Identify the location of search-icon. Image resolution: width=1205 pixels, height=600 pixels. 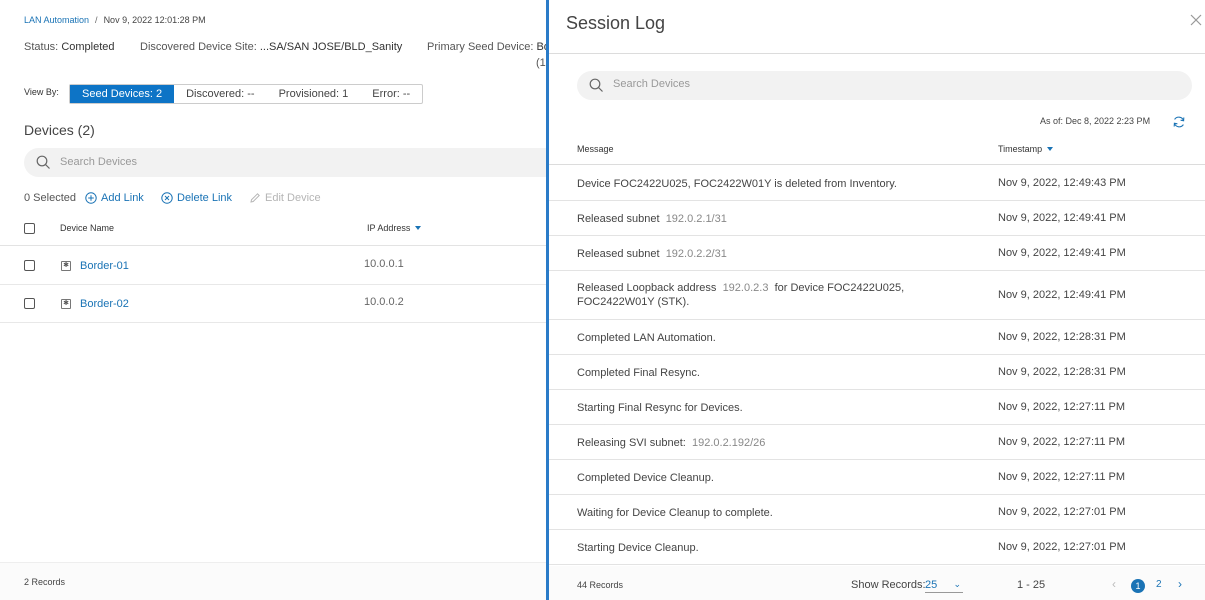
(596, 85).